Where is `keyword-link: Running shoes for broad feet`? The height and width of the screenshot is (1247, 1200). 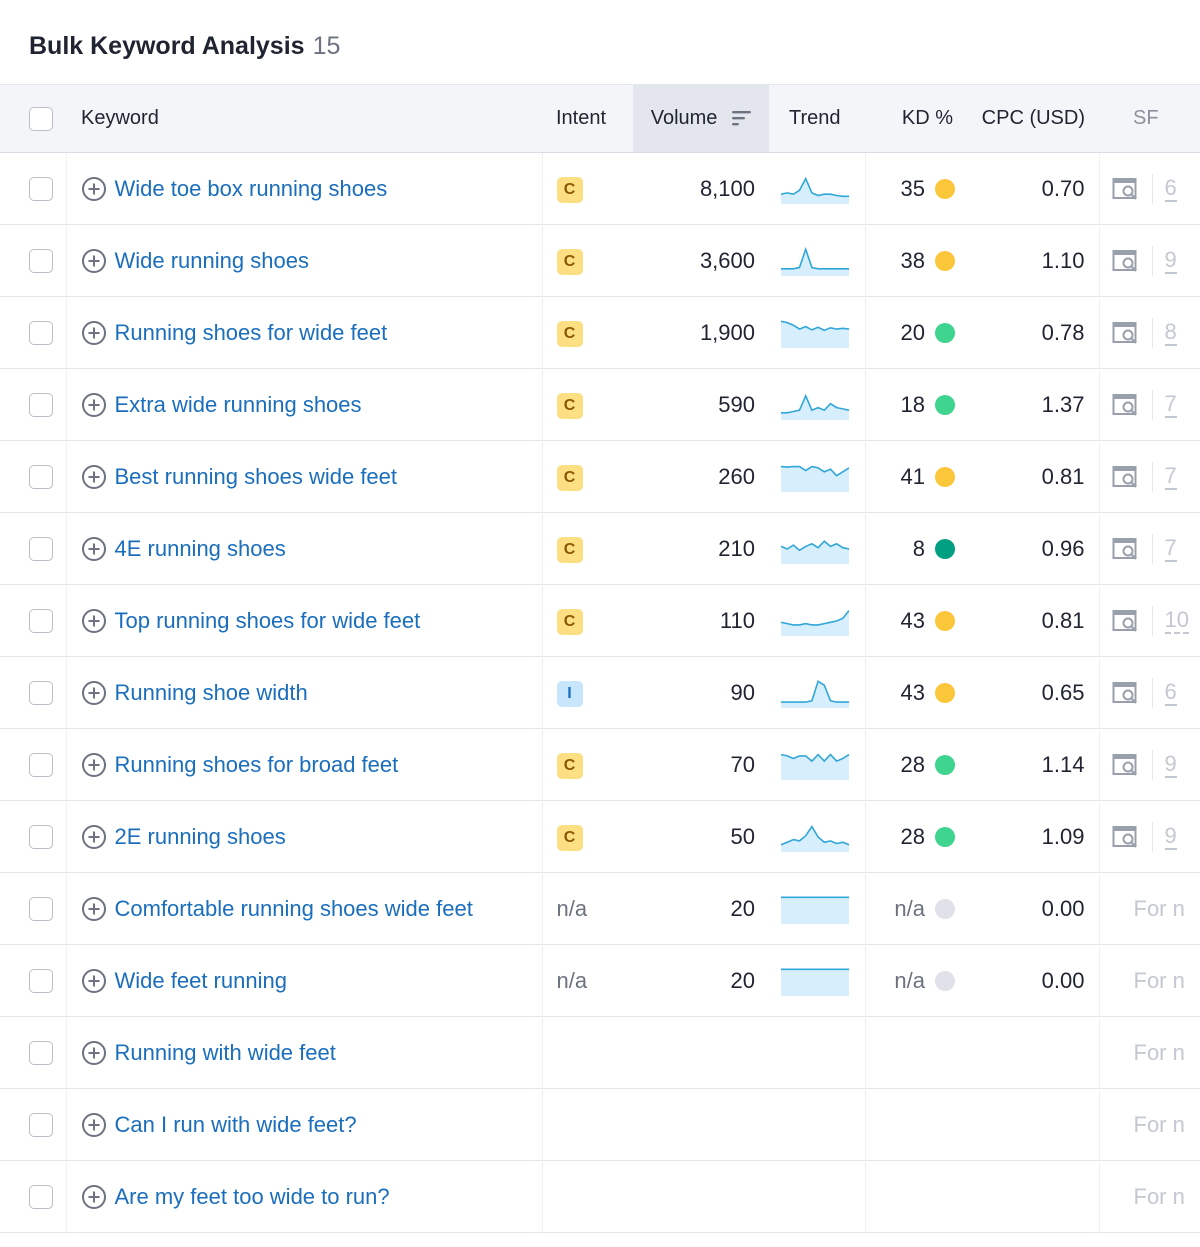 keyword-link: Running shoes for broad feet is located at coordinates (257, 765).